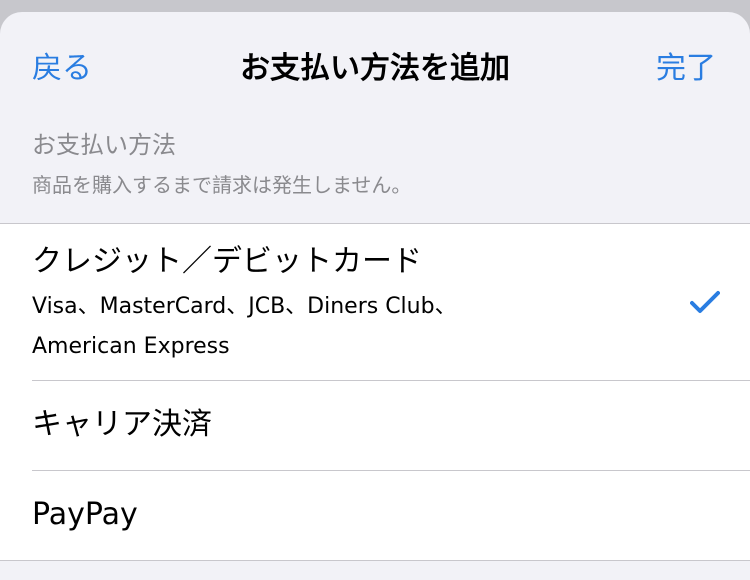  Describe the element at coordinates (85, 514) in the screenshot. I see `payment-option-title: PayPay` at that location.